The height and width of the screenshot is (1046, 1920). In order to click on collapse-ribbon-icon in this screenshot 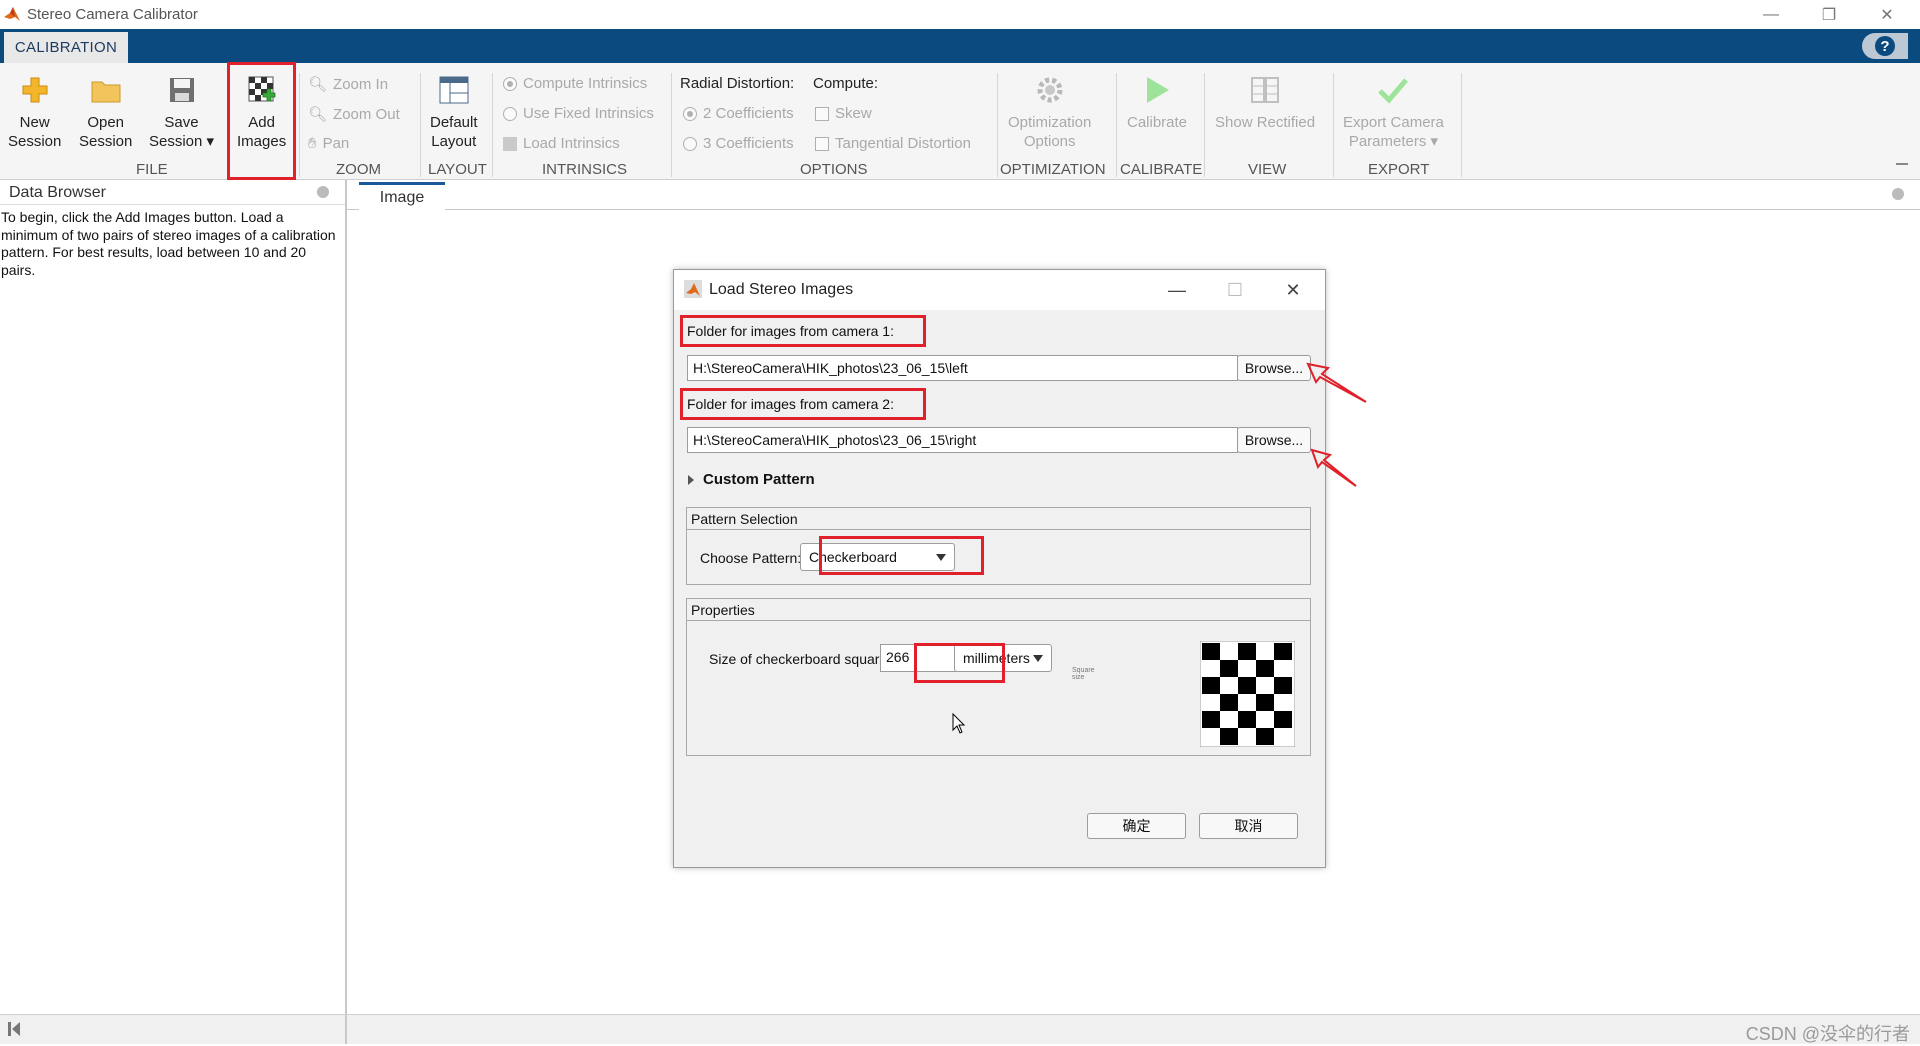, I will do `click(1902, 169)`.